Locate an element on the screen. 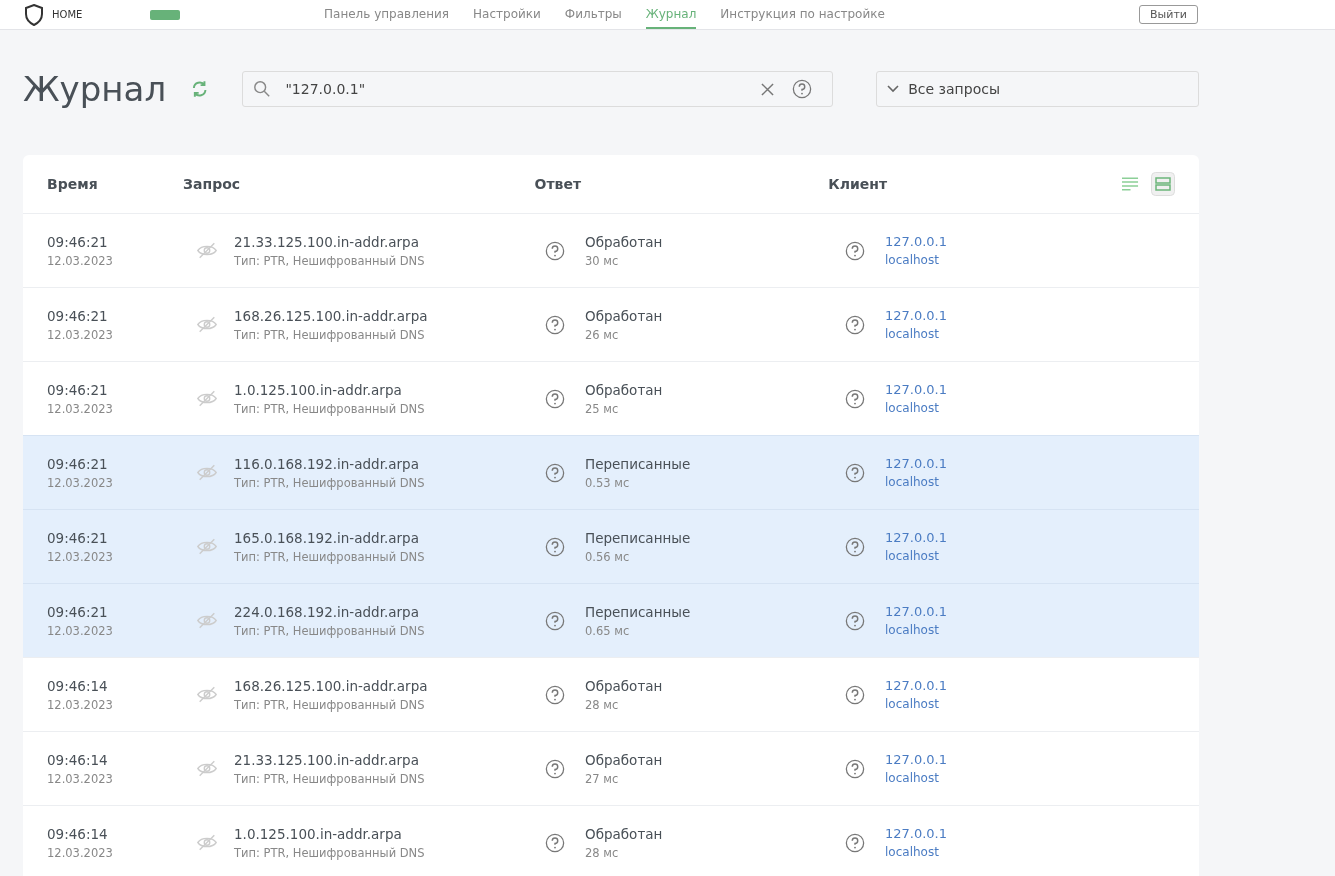 Image resolution: width=1335 pixels, height=876 pixels. chevron-down-icon is located at coordinates (893, 89).